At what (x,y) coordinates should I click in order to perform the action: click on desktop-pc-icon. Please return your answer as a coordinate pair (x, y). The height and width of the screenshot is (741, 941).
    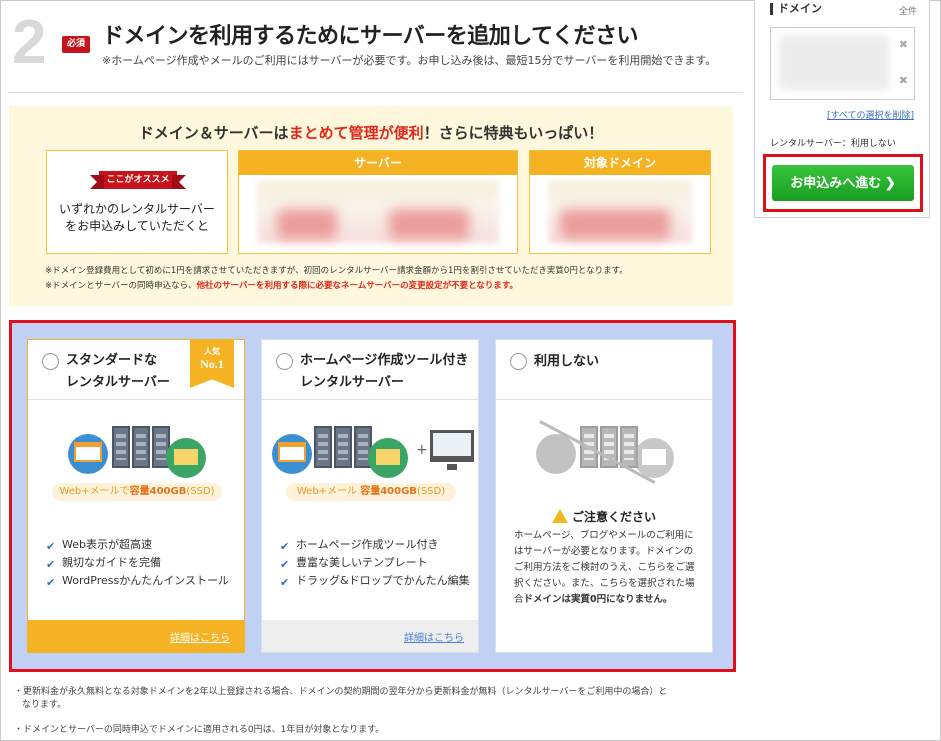
    Looking at the image, I should click on (452, 450).